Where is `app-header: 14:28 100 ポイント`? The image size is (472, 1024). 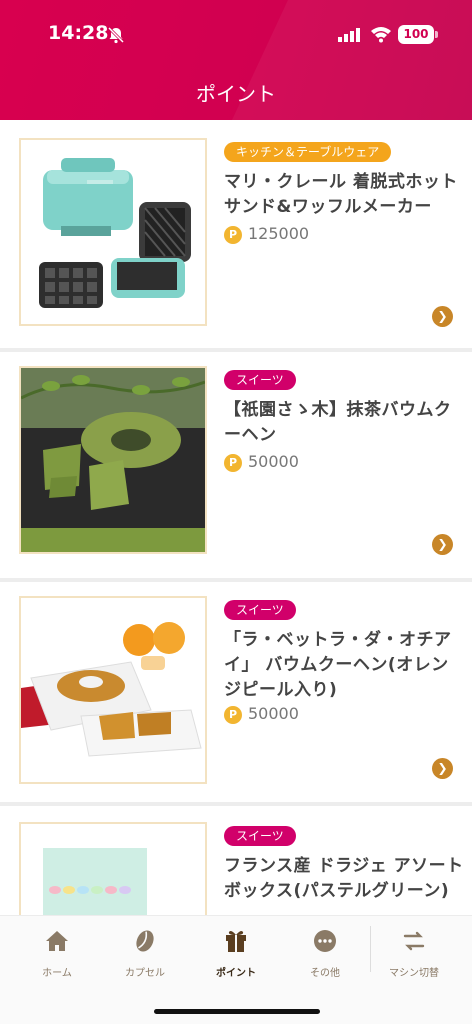 app-header: 14:28 100 ポイント is located at coordinates (236, 60).